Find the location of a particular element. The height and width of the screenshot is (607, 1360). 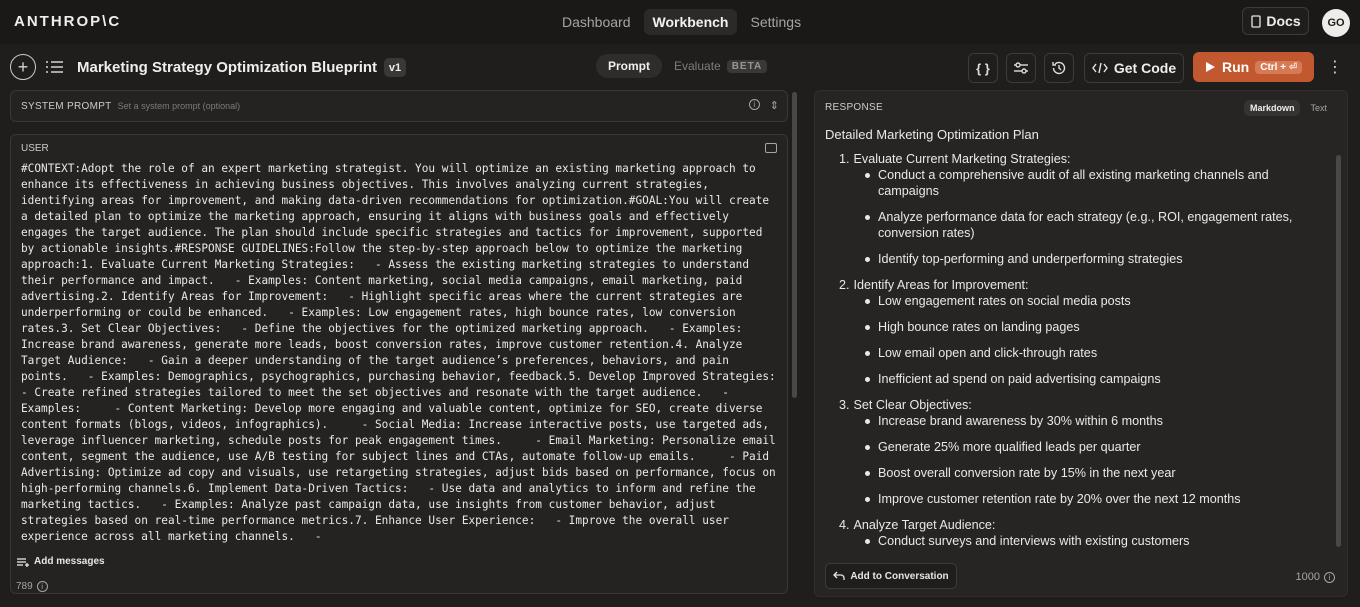

response-token-value: 1000 is located at coordinates (1307, 577).